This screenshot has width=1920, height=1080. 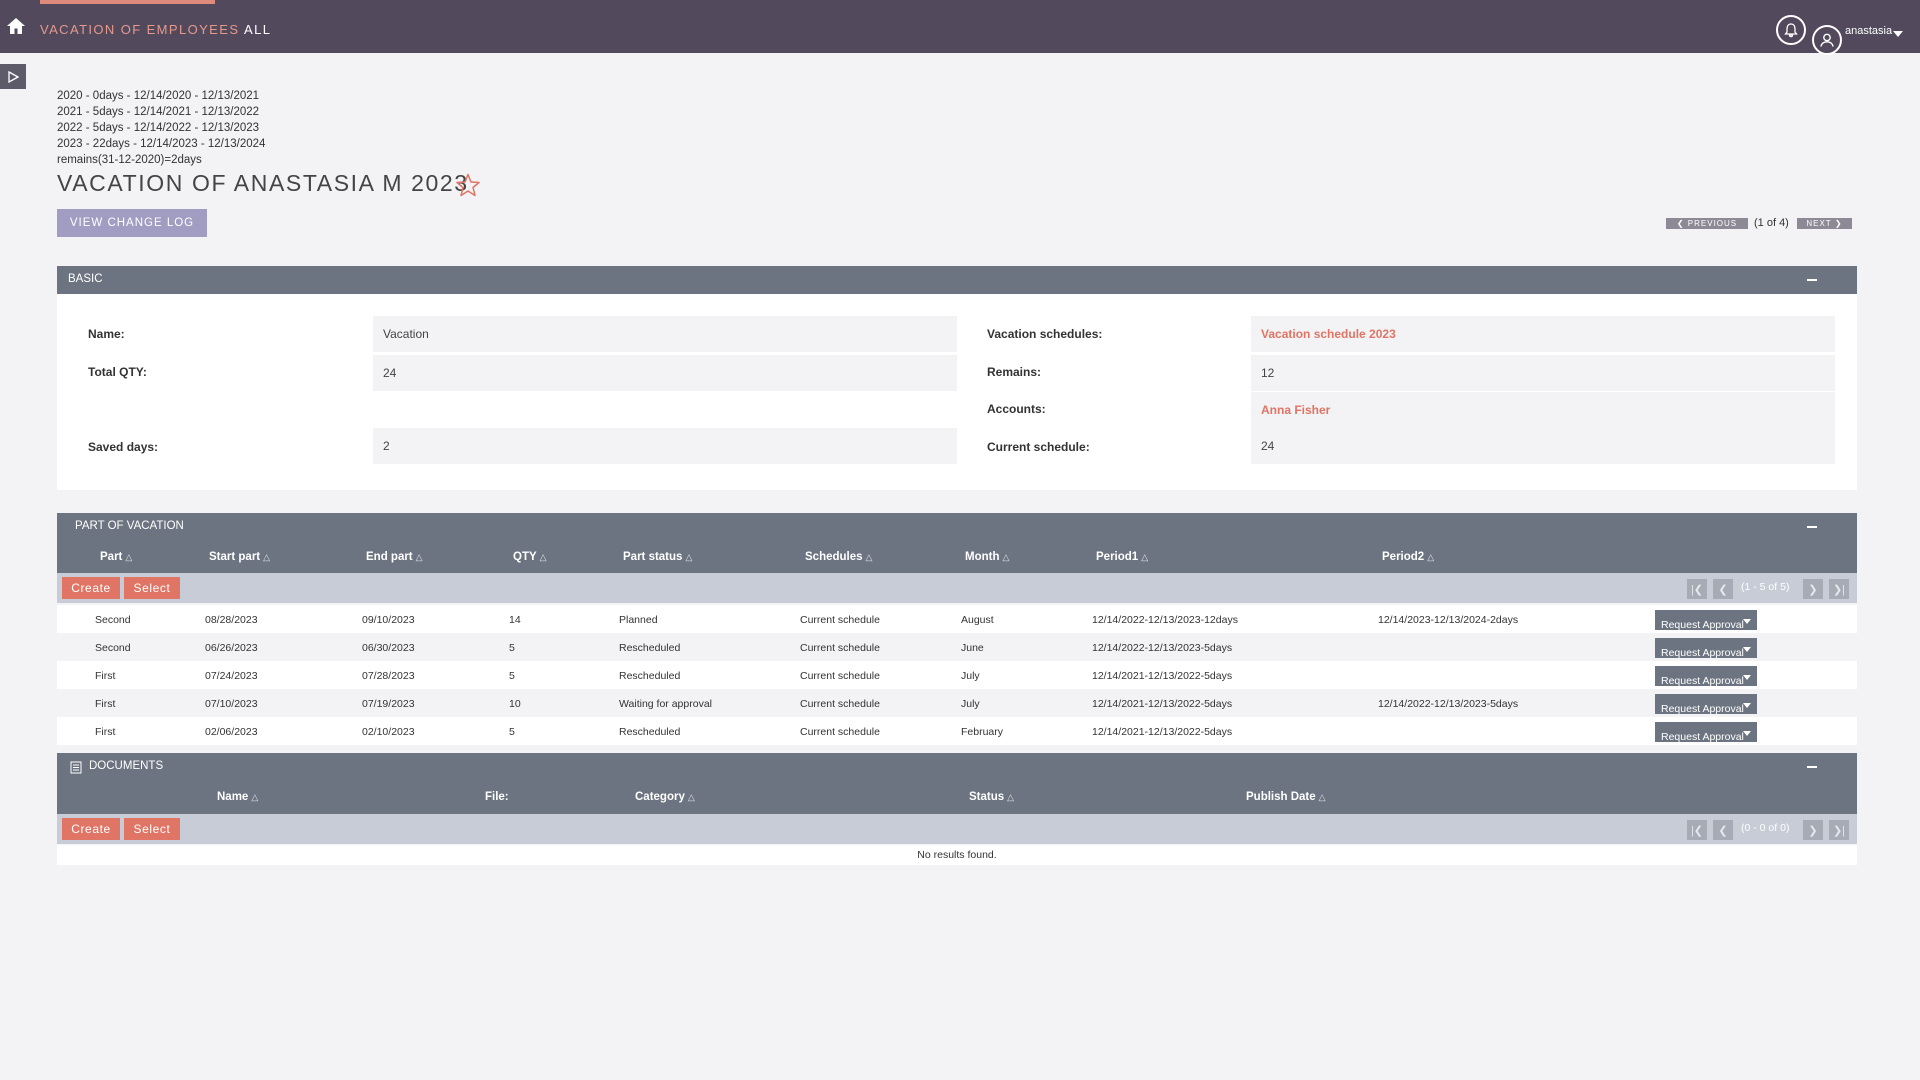 What do you see at coordinates (957, 527) in the screenshot?
I see `part-of-vacation-panel-header: PART OF VACATION` at bounding box center [957, 527].